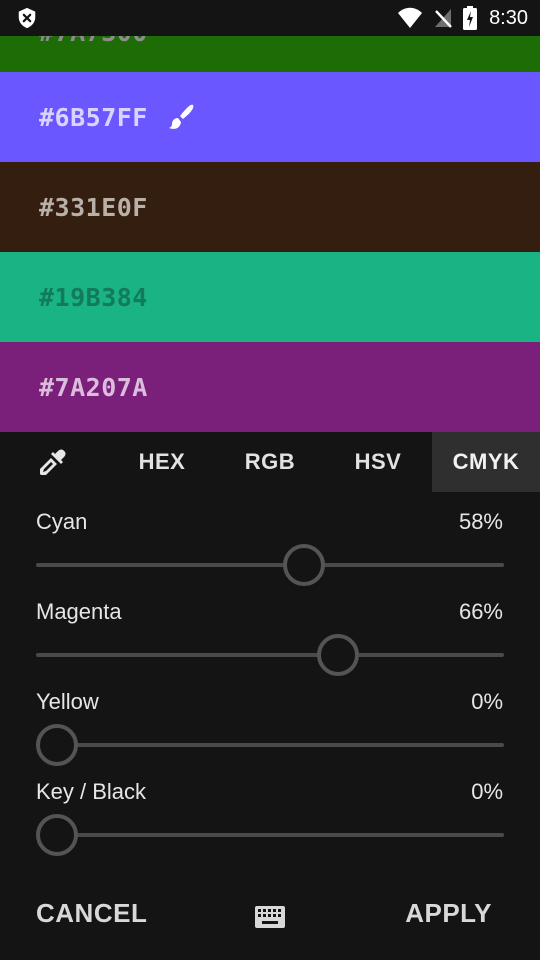  I want to click on slider-label: Yellow, so click(67, 701).